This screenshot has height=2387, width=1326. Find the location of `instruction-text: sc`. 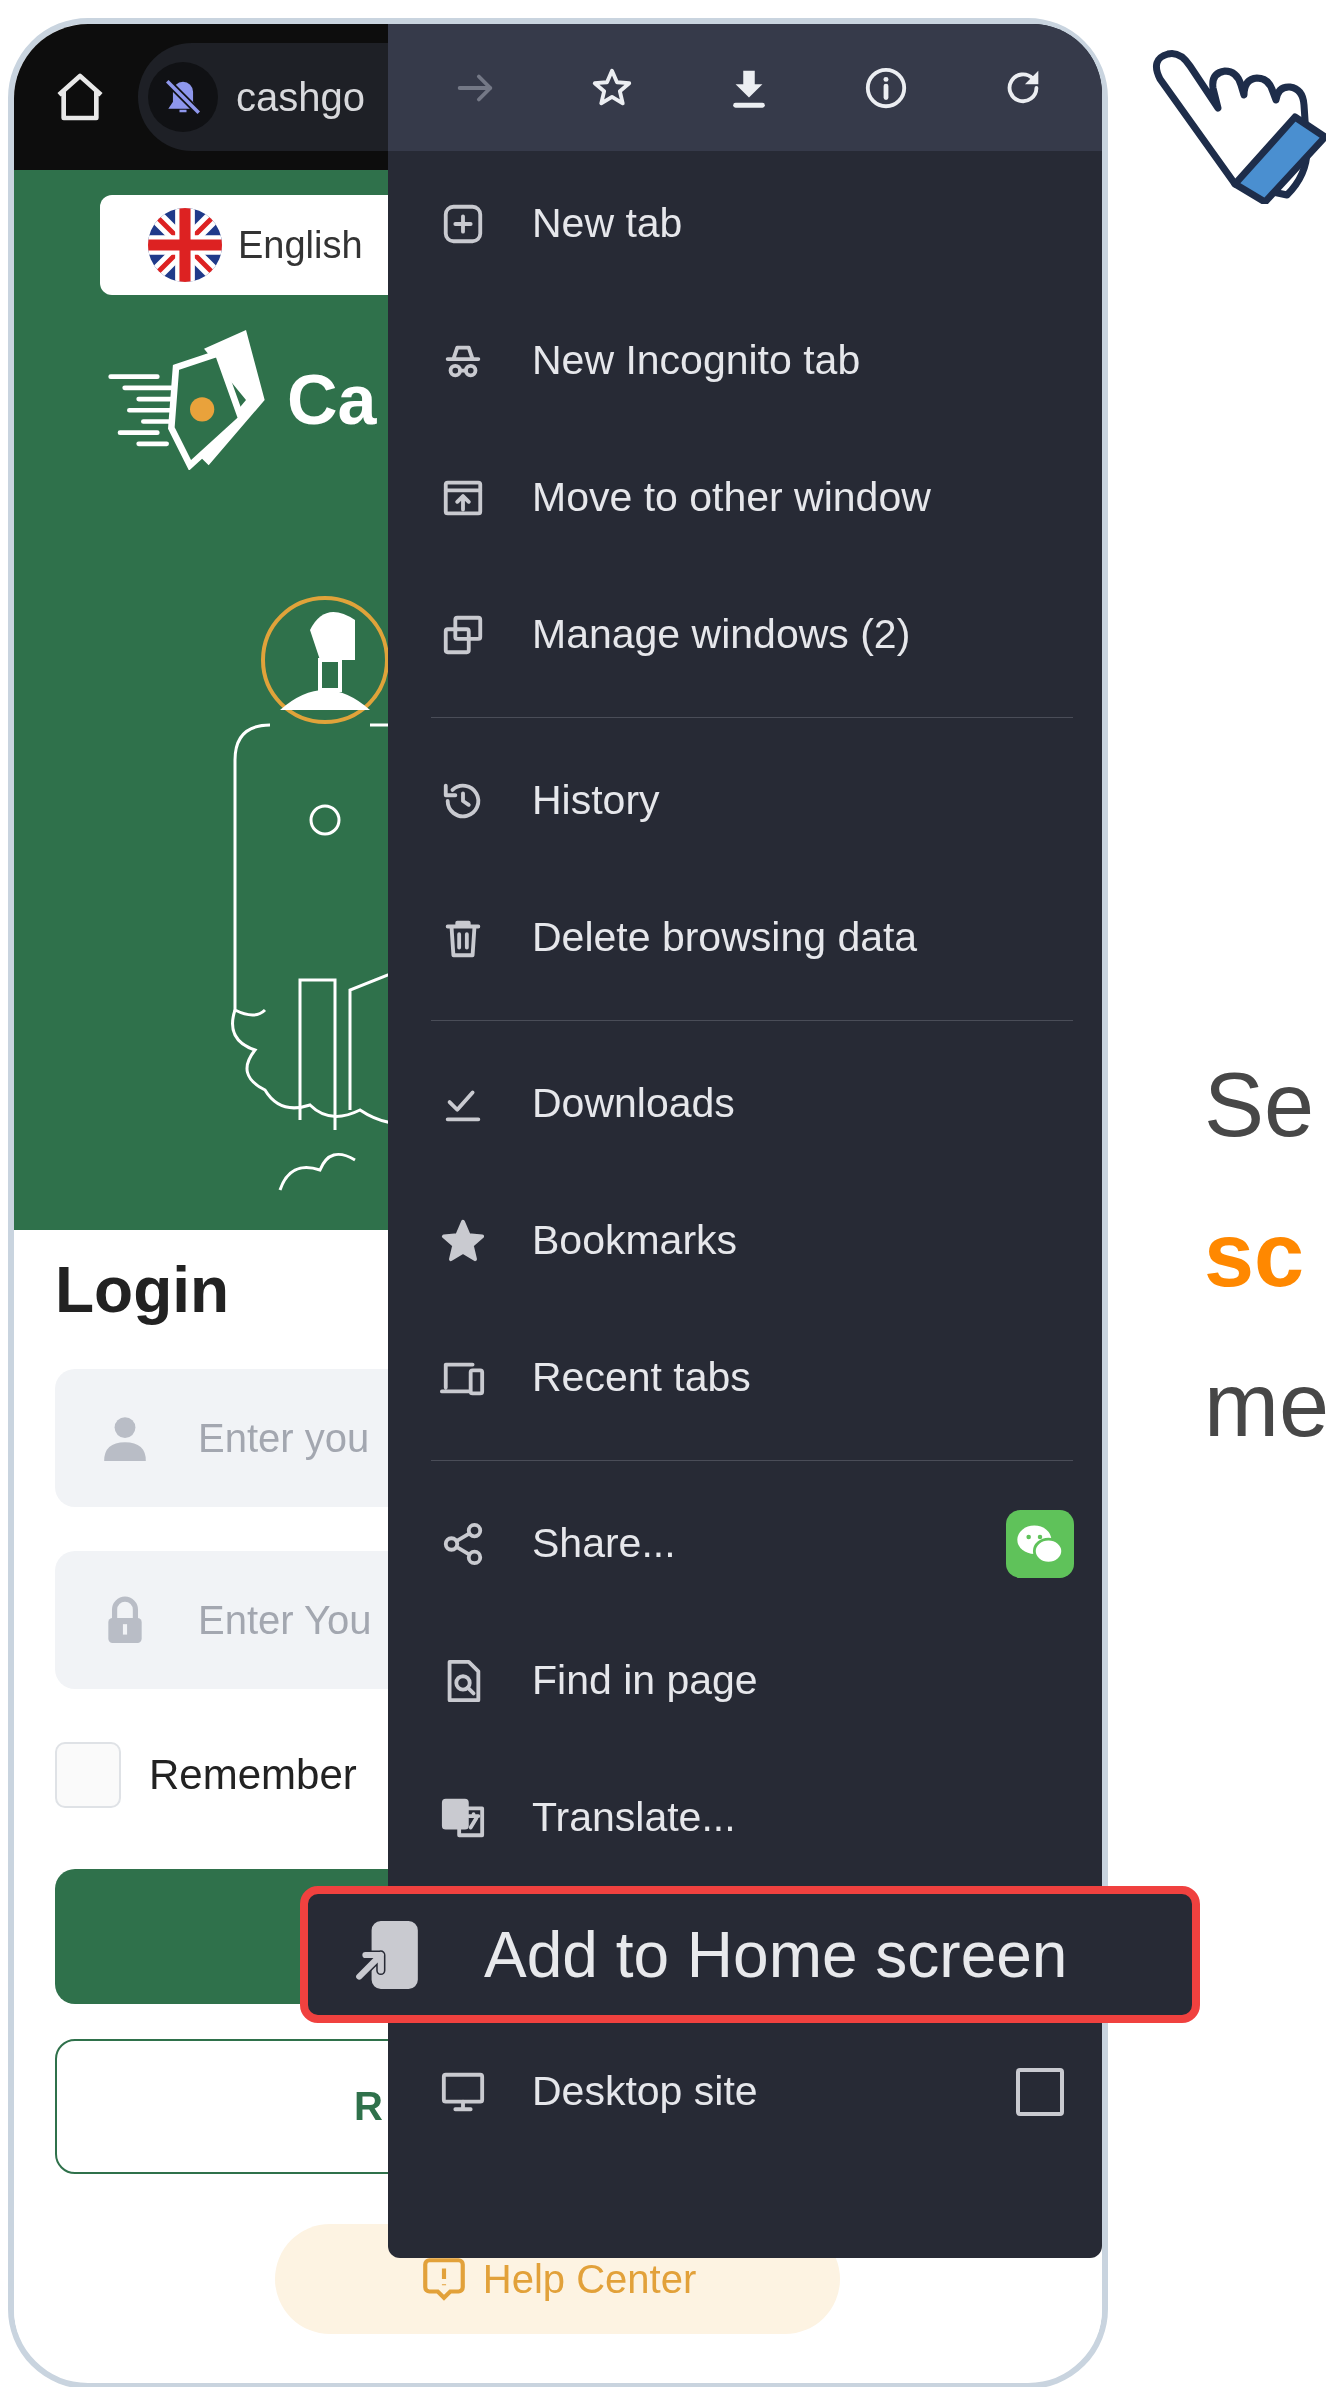

instruction-text: sc is located at coordinates (1255, 1255).